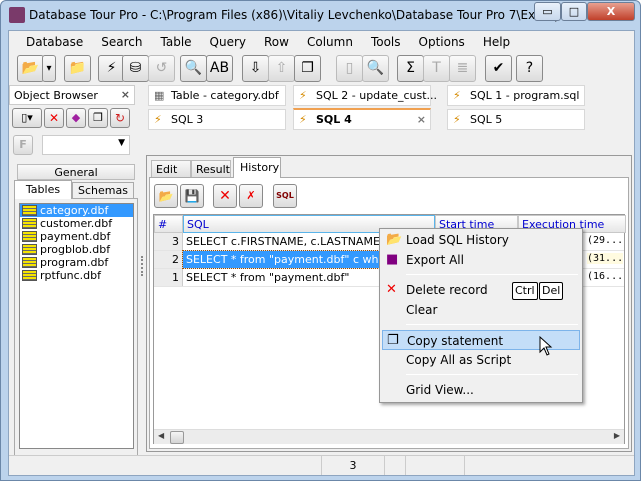 This screenshot has width=641, height=481. What do you see at coordinates (307, 68) in the screenshot?
I see `copy-button: ❐` at bounding box center [307, 68].